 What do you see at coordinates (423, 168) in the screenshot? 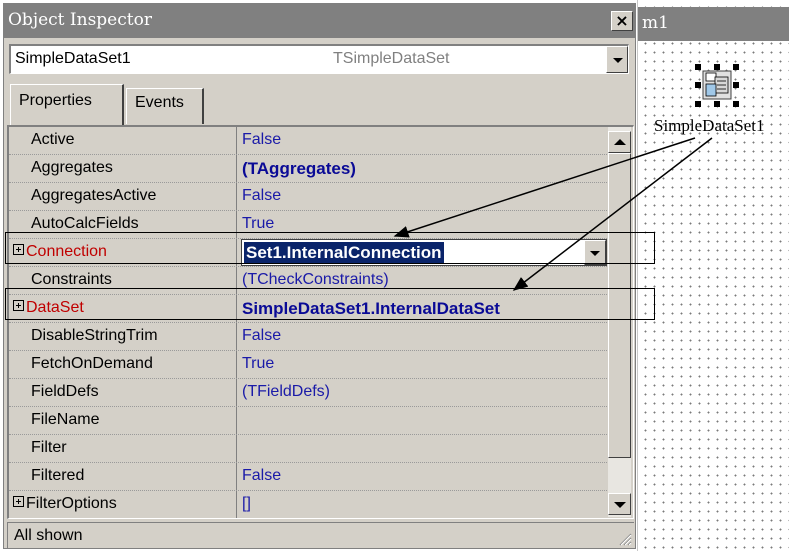
I see `property-value: (TAggregates)` at bounding box center [423, 168].